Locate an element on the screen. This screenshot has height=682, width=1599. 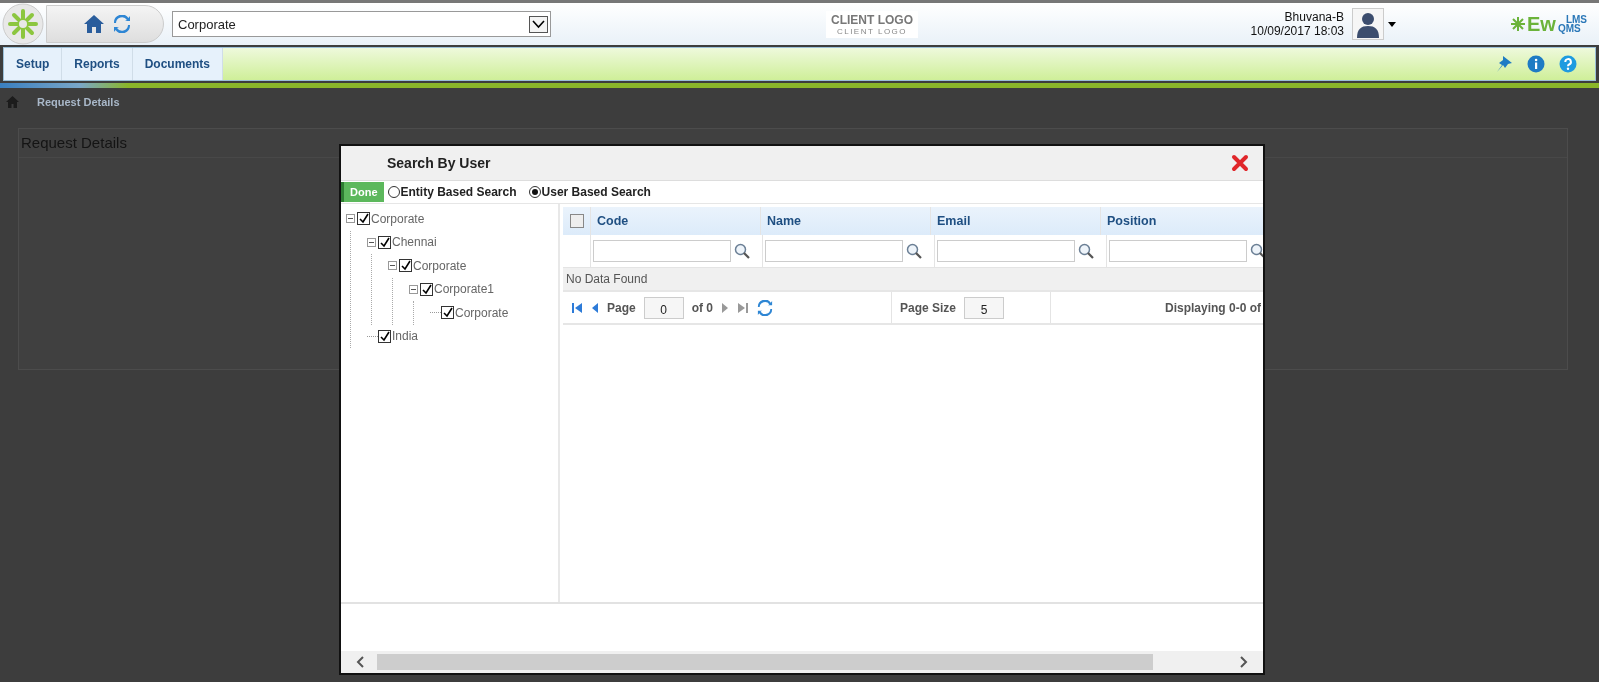
select-all-checkbox is located at coordinates (576, 221).